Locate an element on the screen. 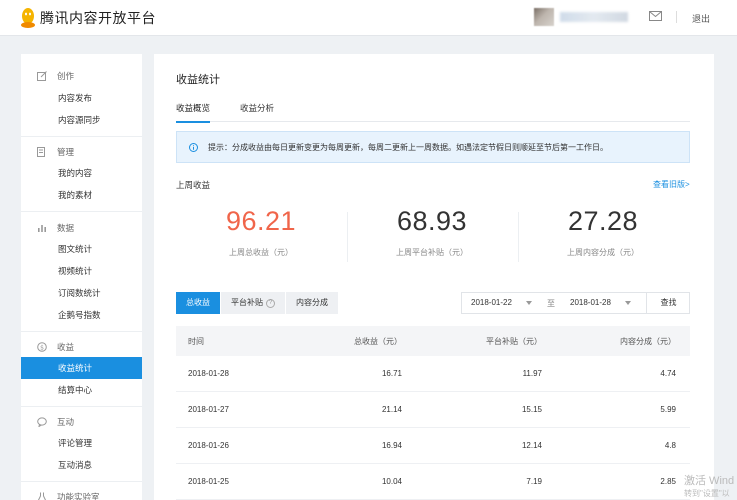  page-title: 收益统计 is located at coordinates (198, 80).